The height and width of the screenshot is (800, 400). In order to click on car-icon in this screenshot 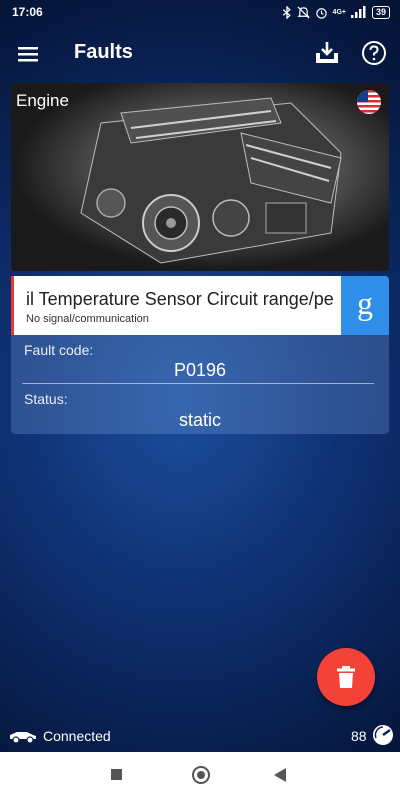, I will do `click(23, 738)`.